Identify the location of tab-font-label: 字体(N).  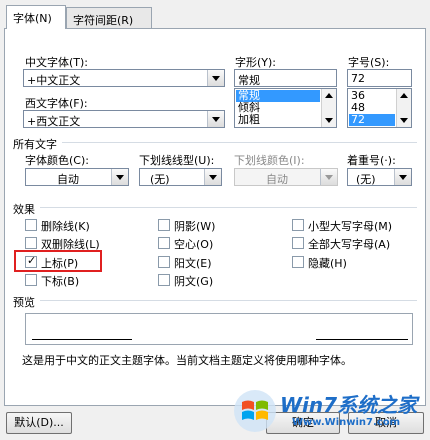
(32, 18).